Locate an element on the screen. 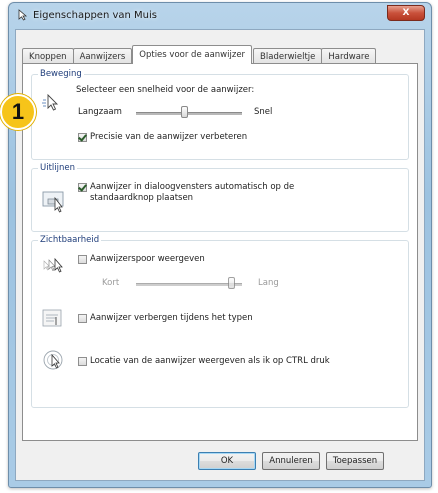 This screenshot has height=493, width=438. mouse-icon is located at coordinates (23, 15).